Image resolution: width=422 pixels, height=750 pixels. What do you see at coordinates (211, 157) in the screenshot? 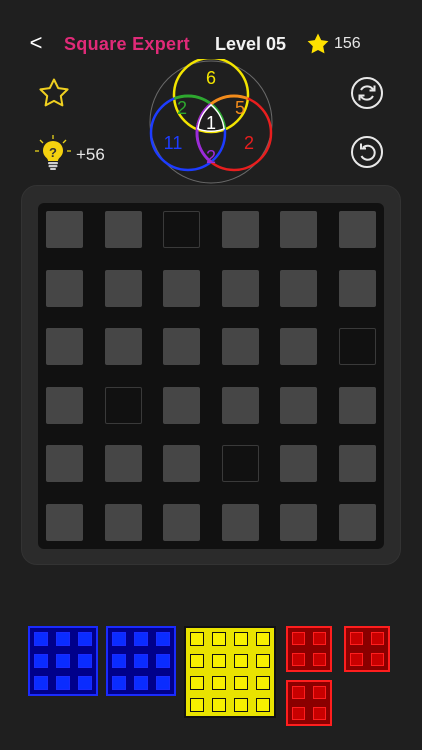
I see `venn-bottom-value: 2` at bounding box center [211, 157].